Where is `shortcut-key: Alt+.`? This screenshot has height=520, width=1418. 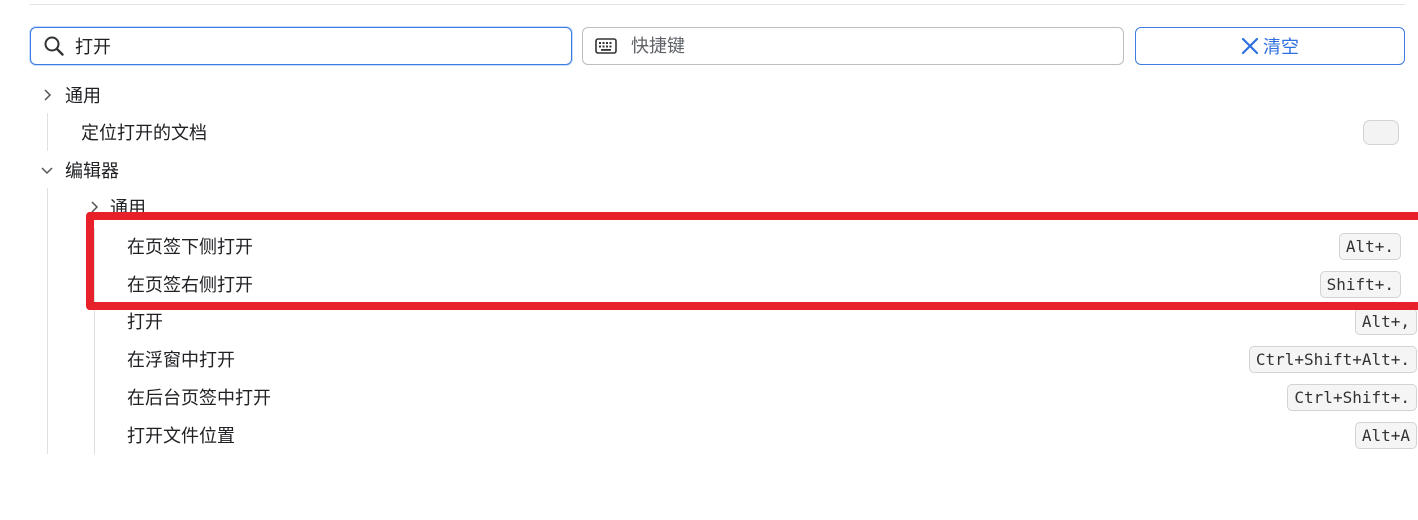 shortcut-key: Alt+. is located at coordinates (1369, 246).